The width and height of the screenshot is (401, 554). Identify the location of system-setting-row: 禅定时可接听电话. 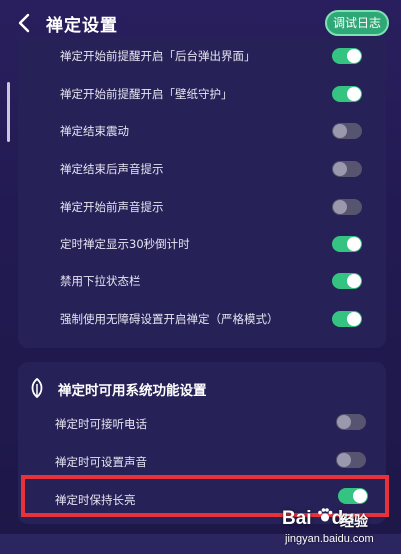
(202, 424).